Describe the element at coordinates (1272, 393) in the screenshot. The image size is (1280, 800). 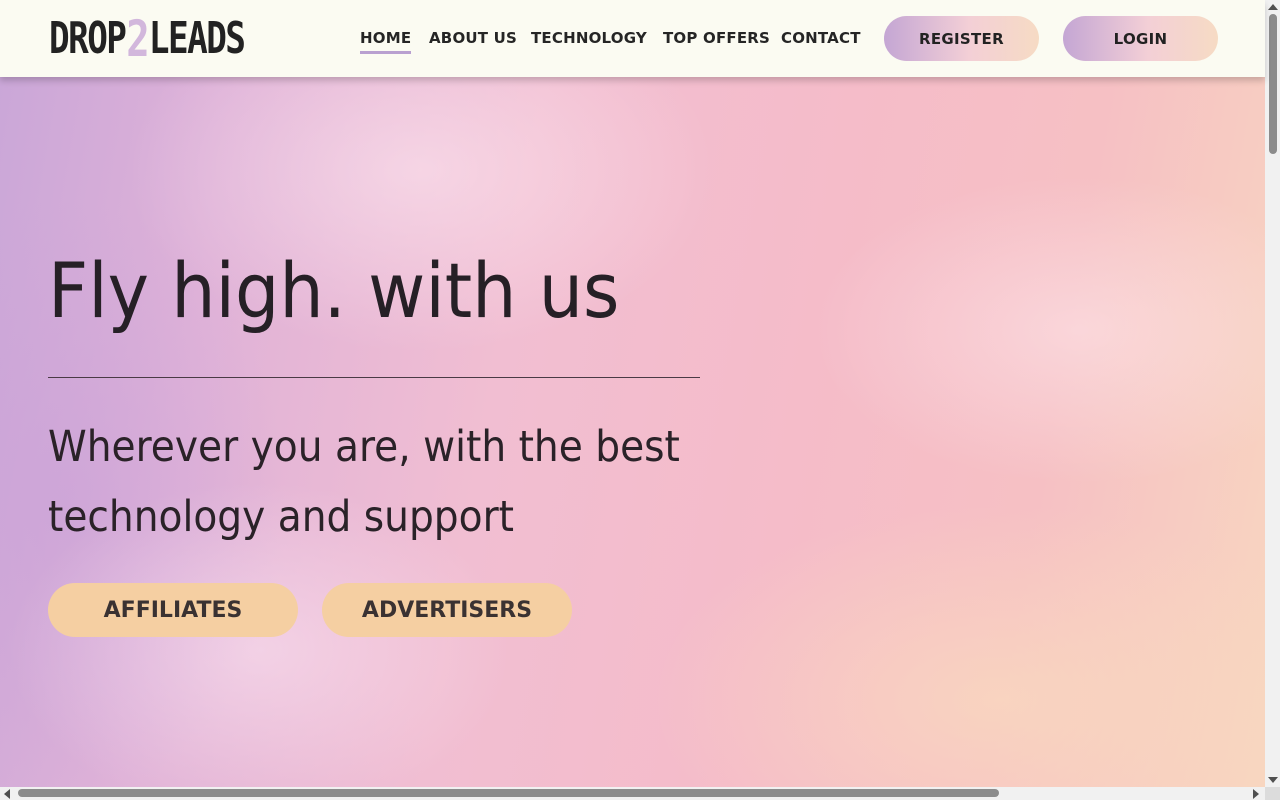
I see `vertical-scrollbar` at that location.